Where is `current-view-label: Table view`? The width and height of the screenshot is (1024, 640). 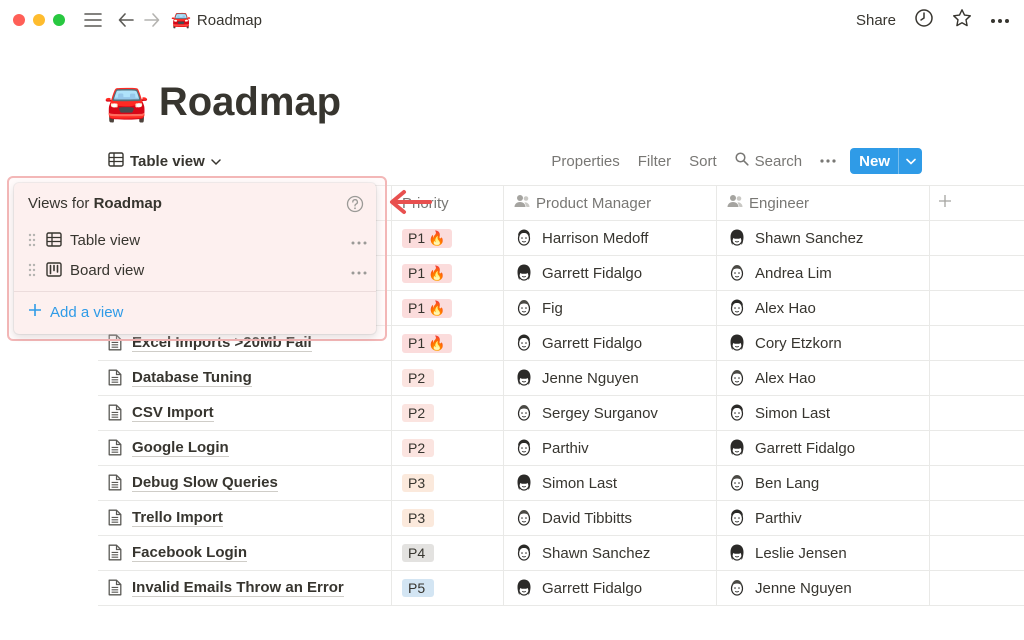
current-view-label: Table view is located at coordinates (167, 161).